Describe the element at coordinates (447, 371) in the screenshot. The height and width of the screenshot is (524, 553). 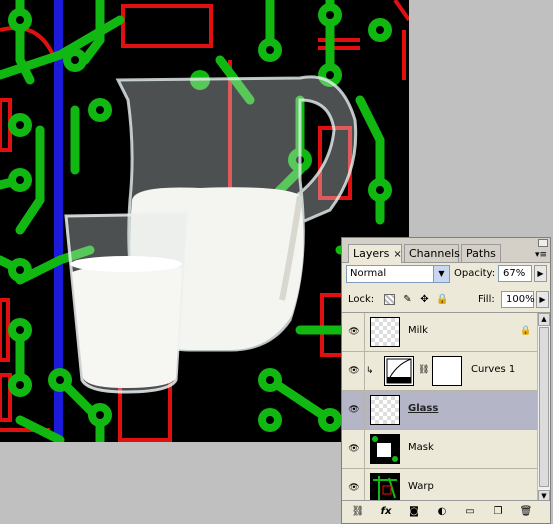
I see `layer-mask-thumbnail` at that location.